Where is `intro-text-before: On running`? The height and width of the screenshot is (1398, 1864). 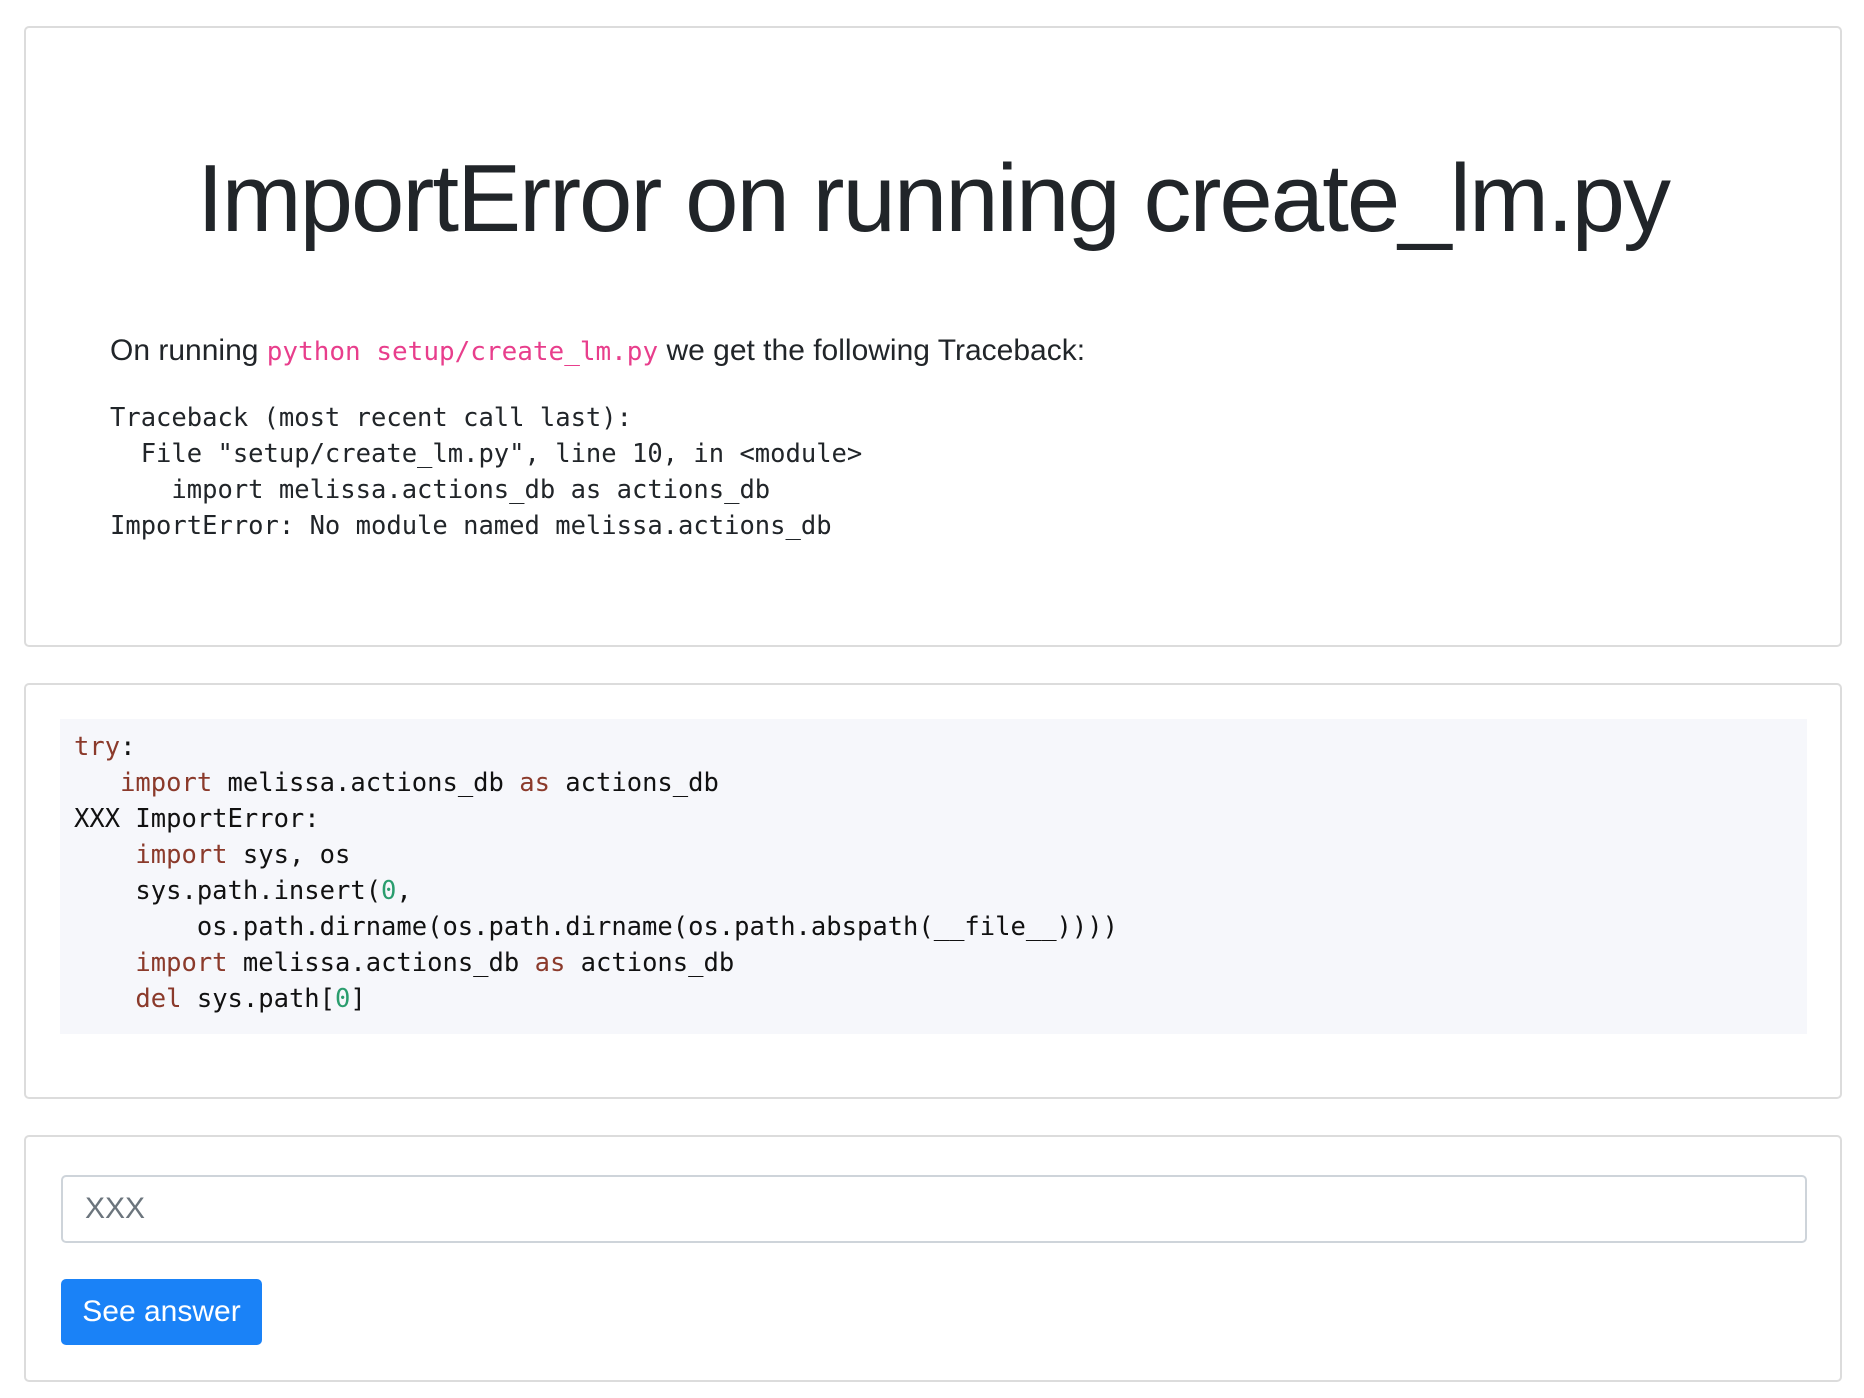 intro-text-before: On running is located at coordinates (188, 350).